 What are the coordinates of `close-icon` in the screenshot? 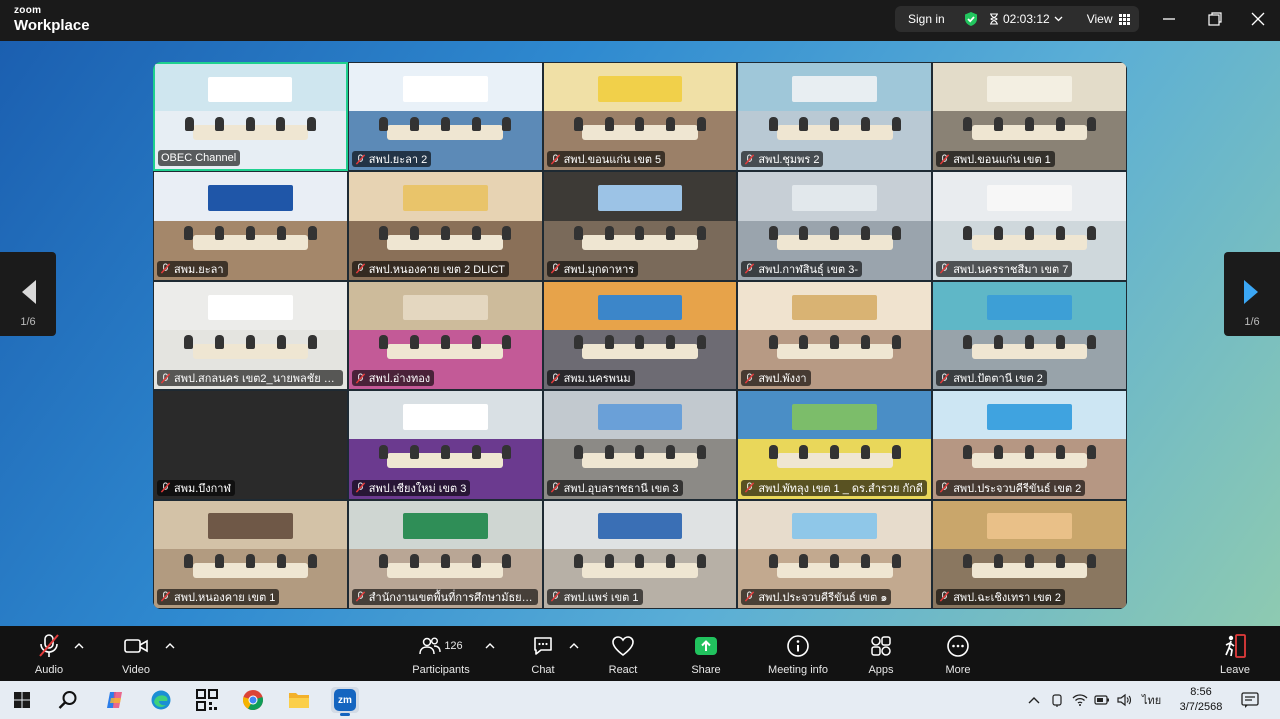 It's located at (1258, 19).